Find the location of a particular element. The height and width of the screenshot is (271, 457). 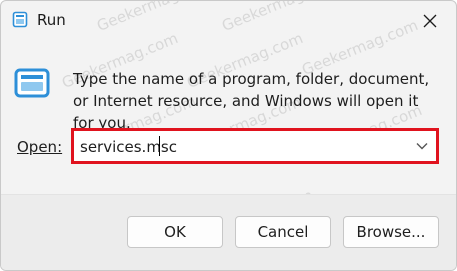

open-label: Open: is located at coordinates (39, 147).